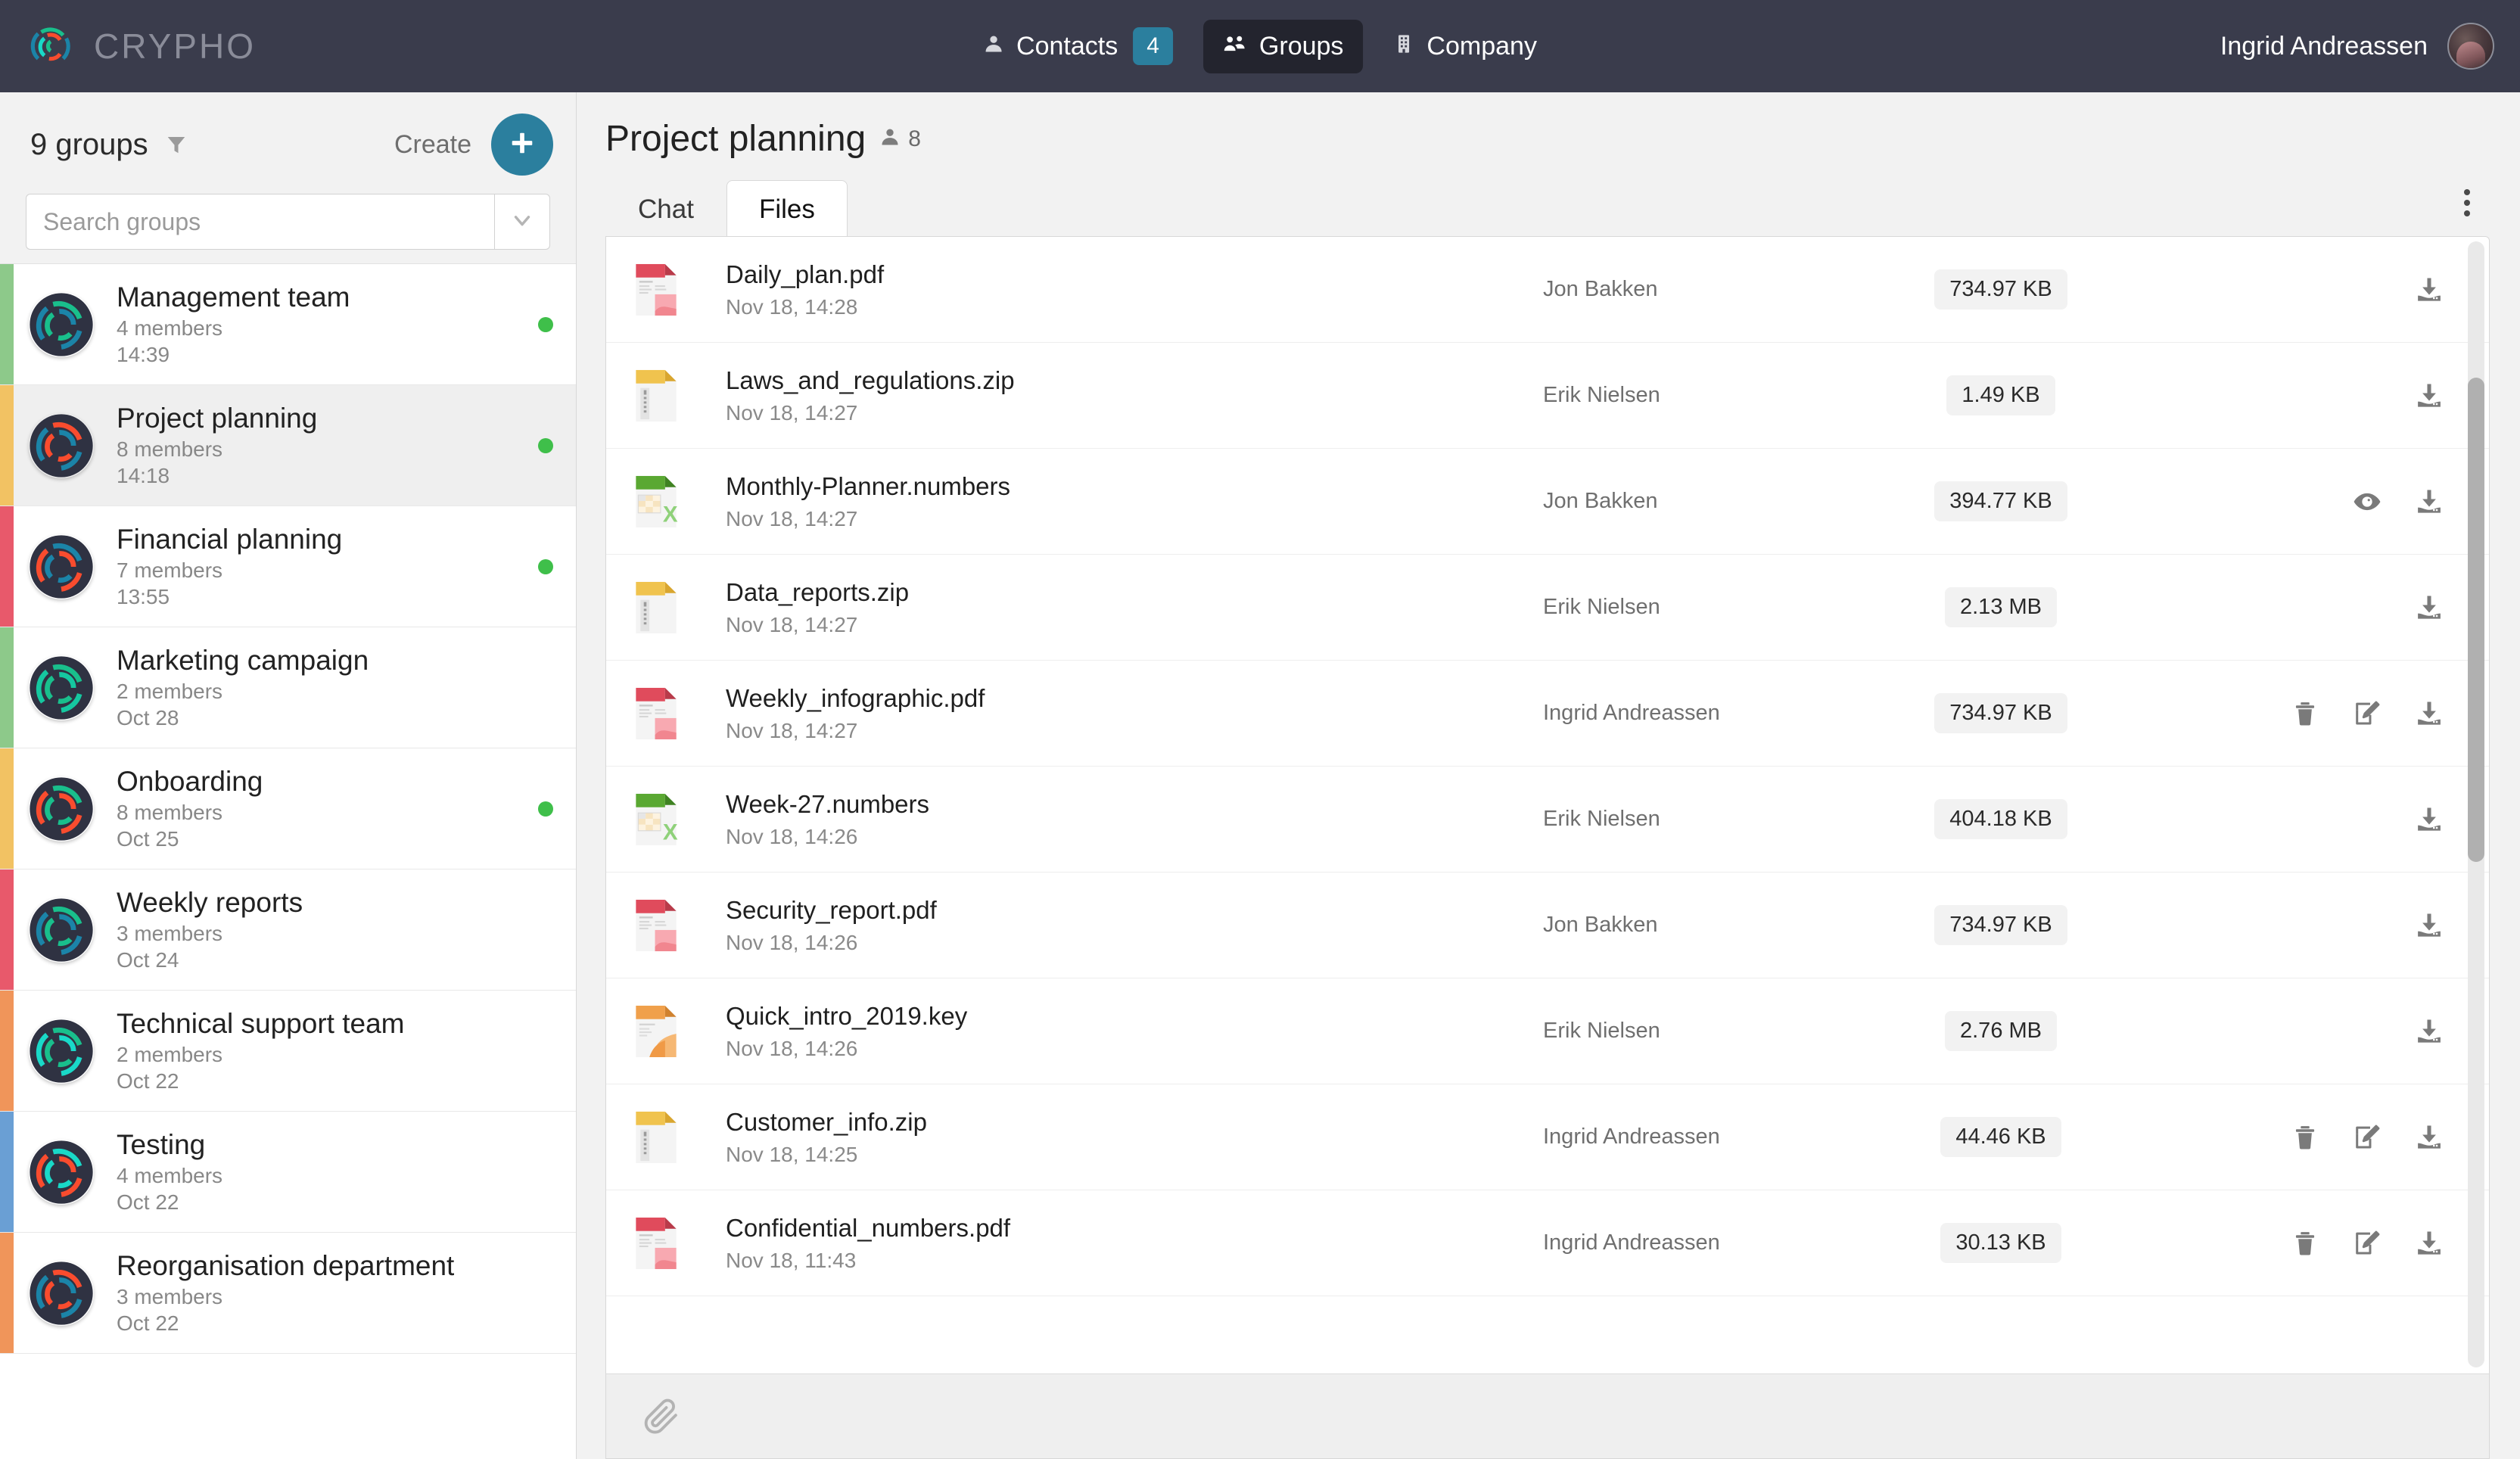 This screenshot has height=1459, width=2520. Describe the element at coordinates (288, 445) in the screenshot. I see `group-list-item: Project planning 8 members 14:18` at that location.